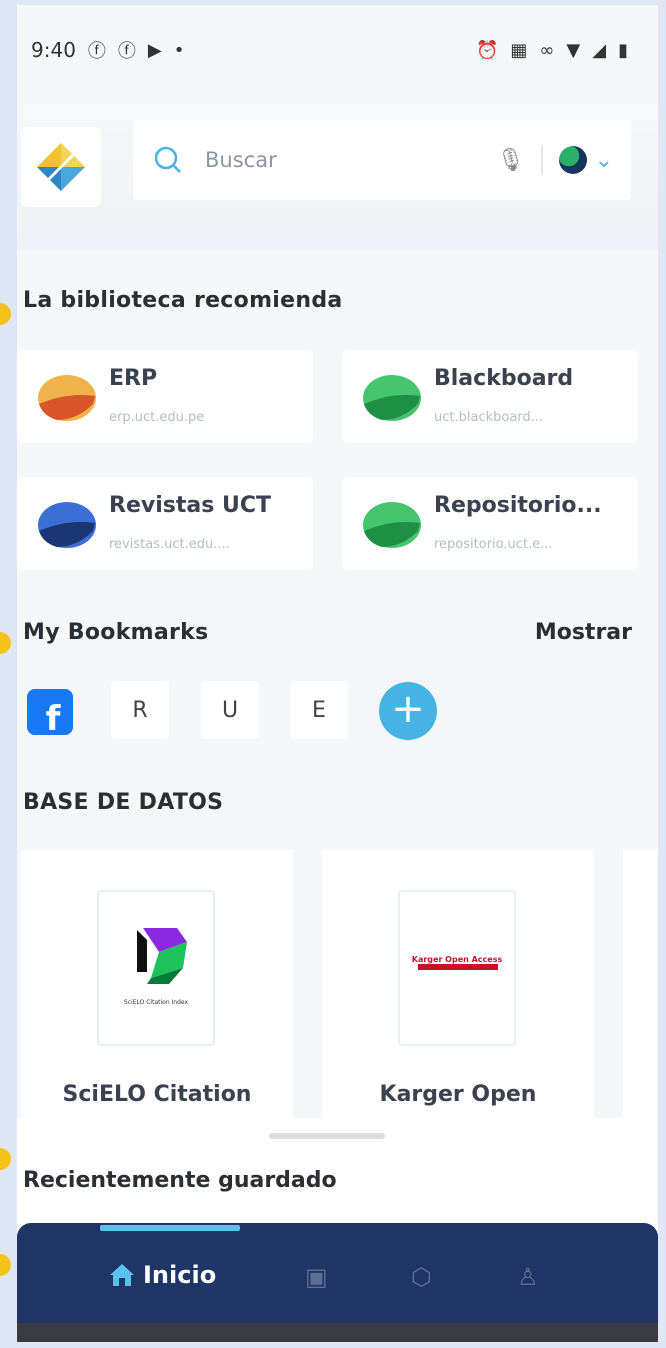 Image resolution: width=666 pixels, height=1348 pixels. I want to click on show-bookmarks-button: Mostrar, so click(583, 632).